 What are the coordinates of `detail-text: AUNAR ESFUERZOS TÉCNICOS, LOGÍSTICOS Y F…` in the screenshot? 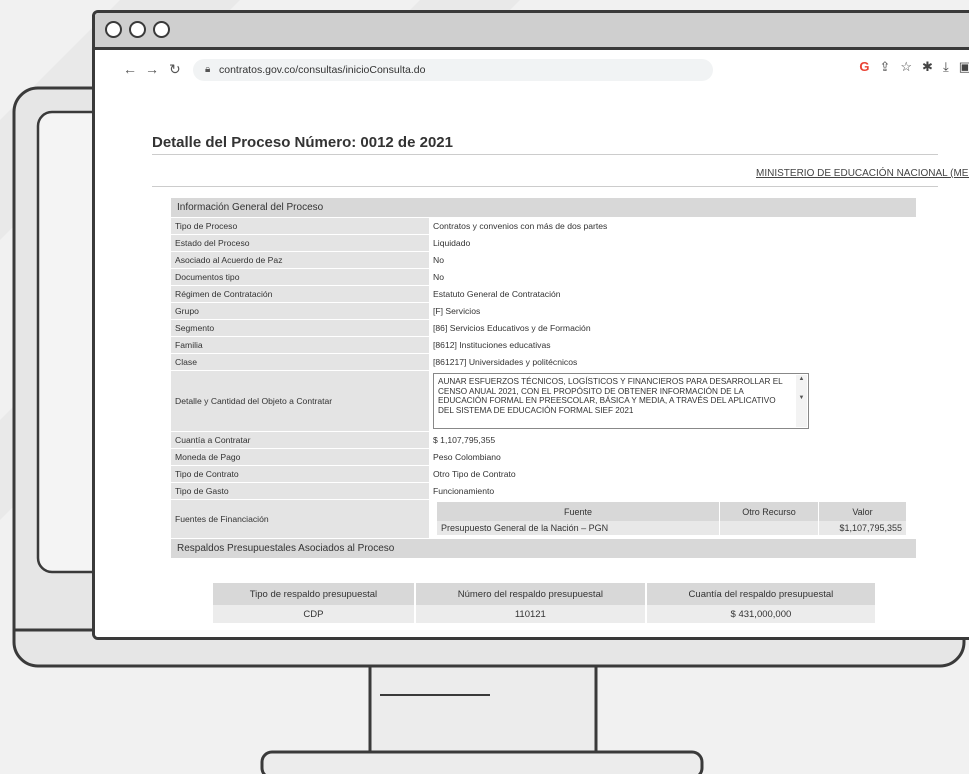 It's located at (610, 396).